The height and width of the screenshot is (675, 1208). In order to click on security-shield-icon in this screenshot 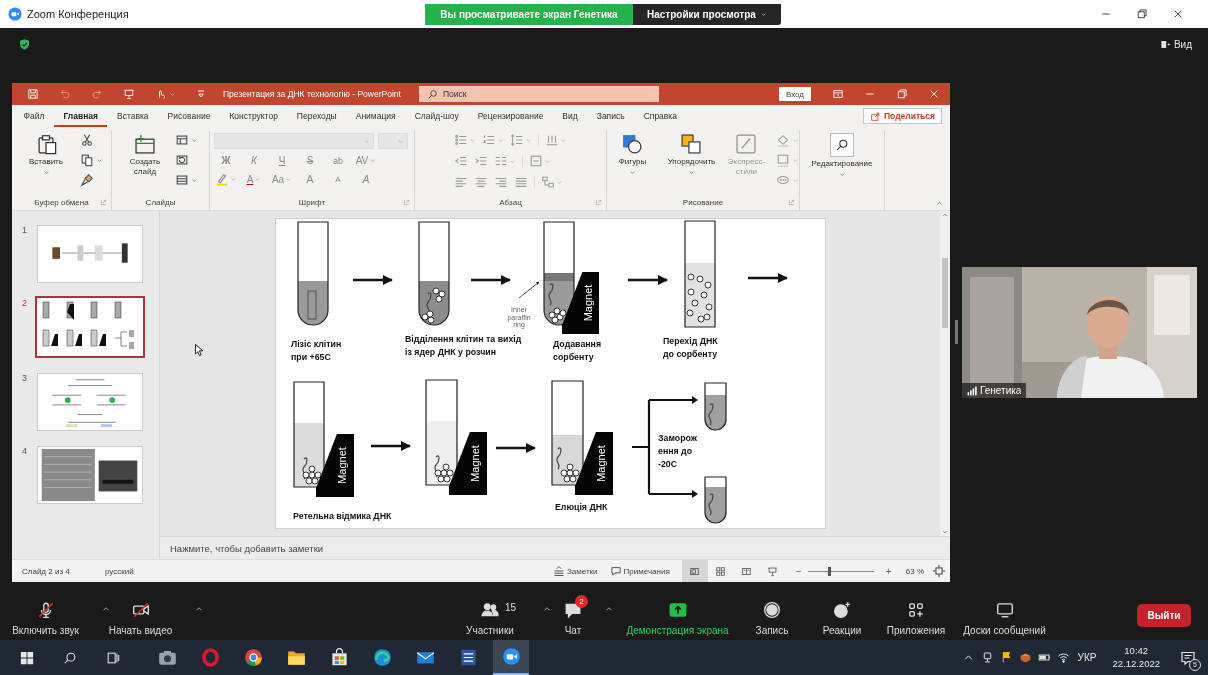, I will do `click(24, 44)`.